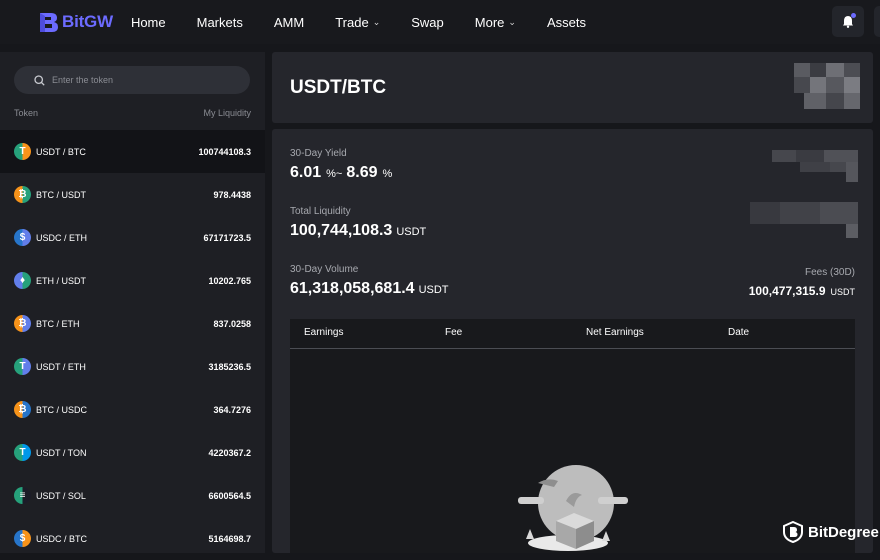 The height and width of the screenshot is (560, 880). I want to click on pair-row-btc-usdt: ₿ BTC / USDT 978.4438, so click(132, 194).